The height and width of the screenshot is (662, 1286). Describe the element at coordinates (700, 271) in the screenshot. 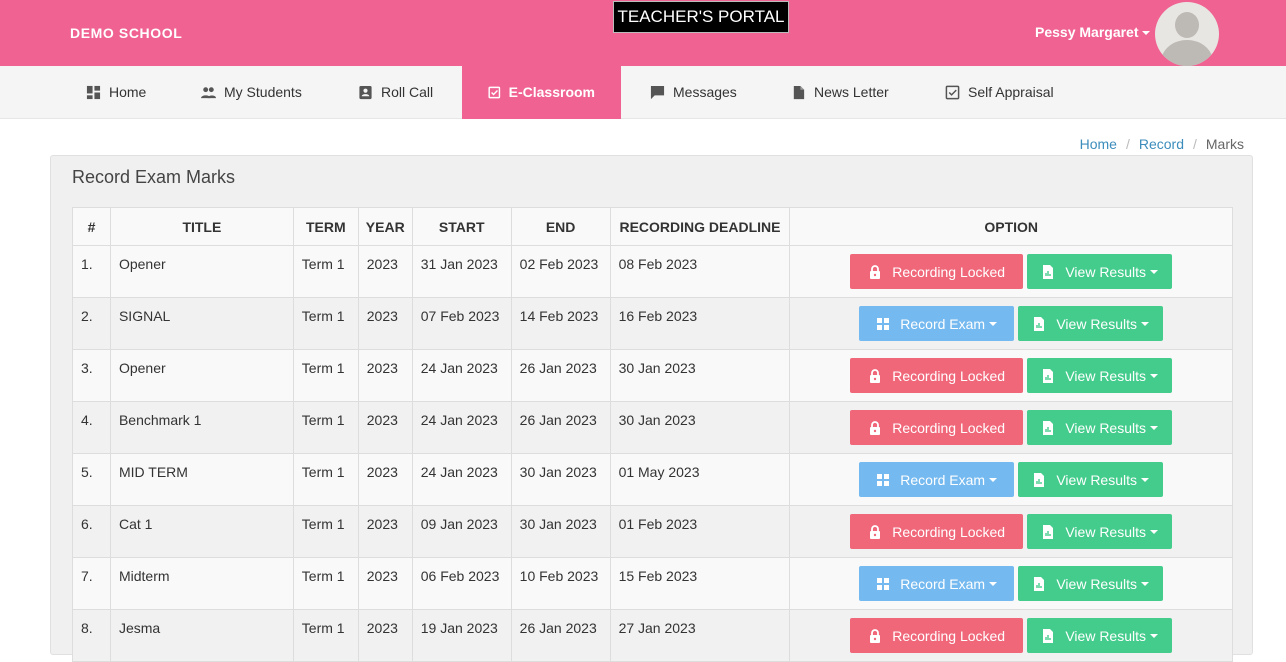

I see `cell-deadline: 08 Feb 2023` at that location.